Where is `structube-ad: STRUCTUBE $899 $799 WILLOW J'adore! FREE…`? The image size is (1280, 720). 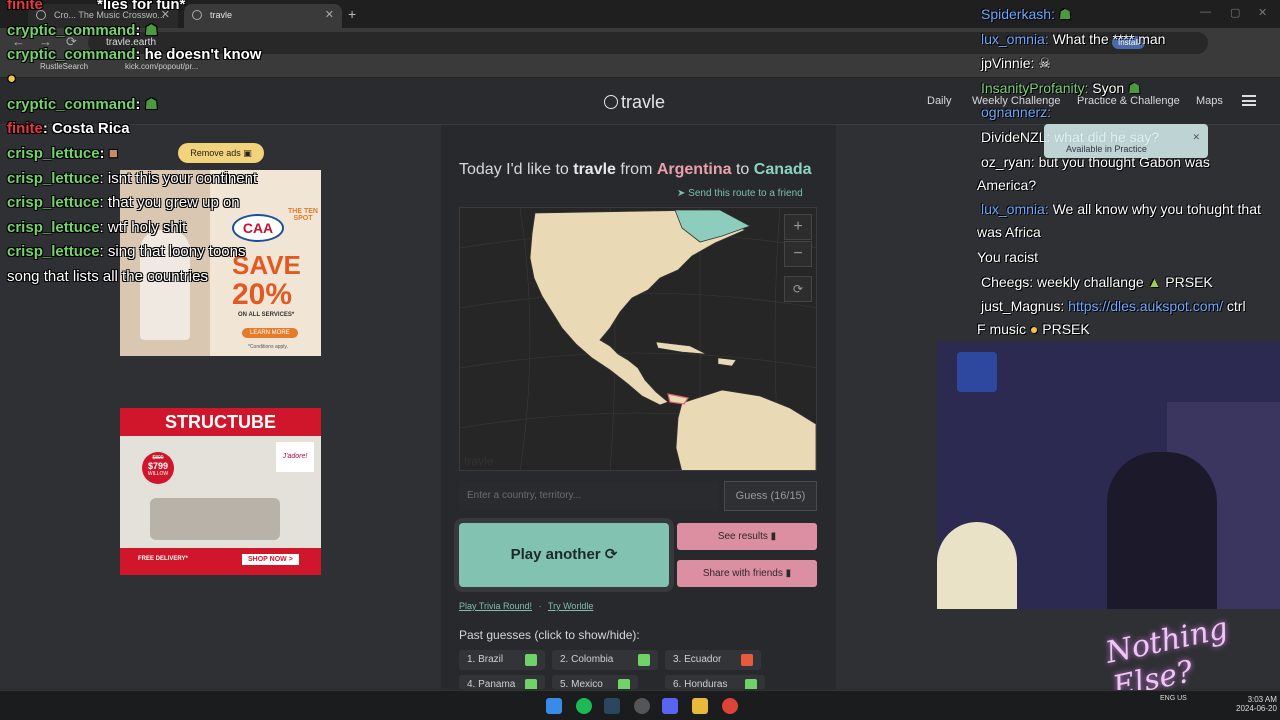 structube-ad: STRUCTUBE $899 $799 WILLOW J'adore! FREE… is located at coordinates (220, 491).